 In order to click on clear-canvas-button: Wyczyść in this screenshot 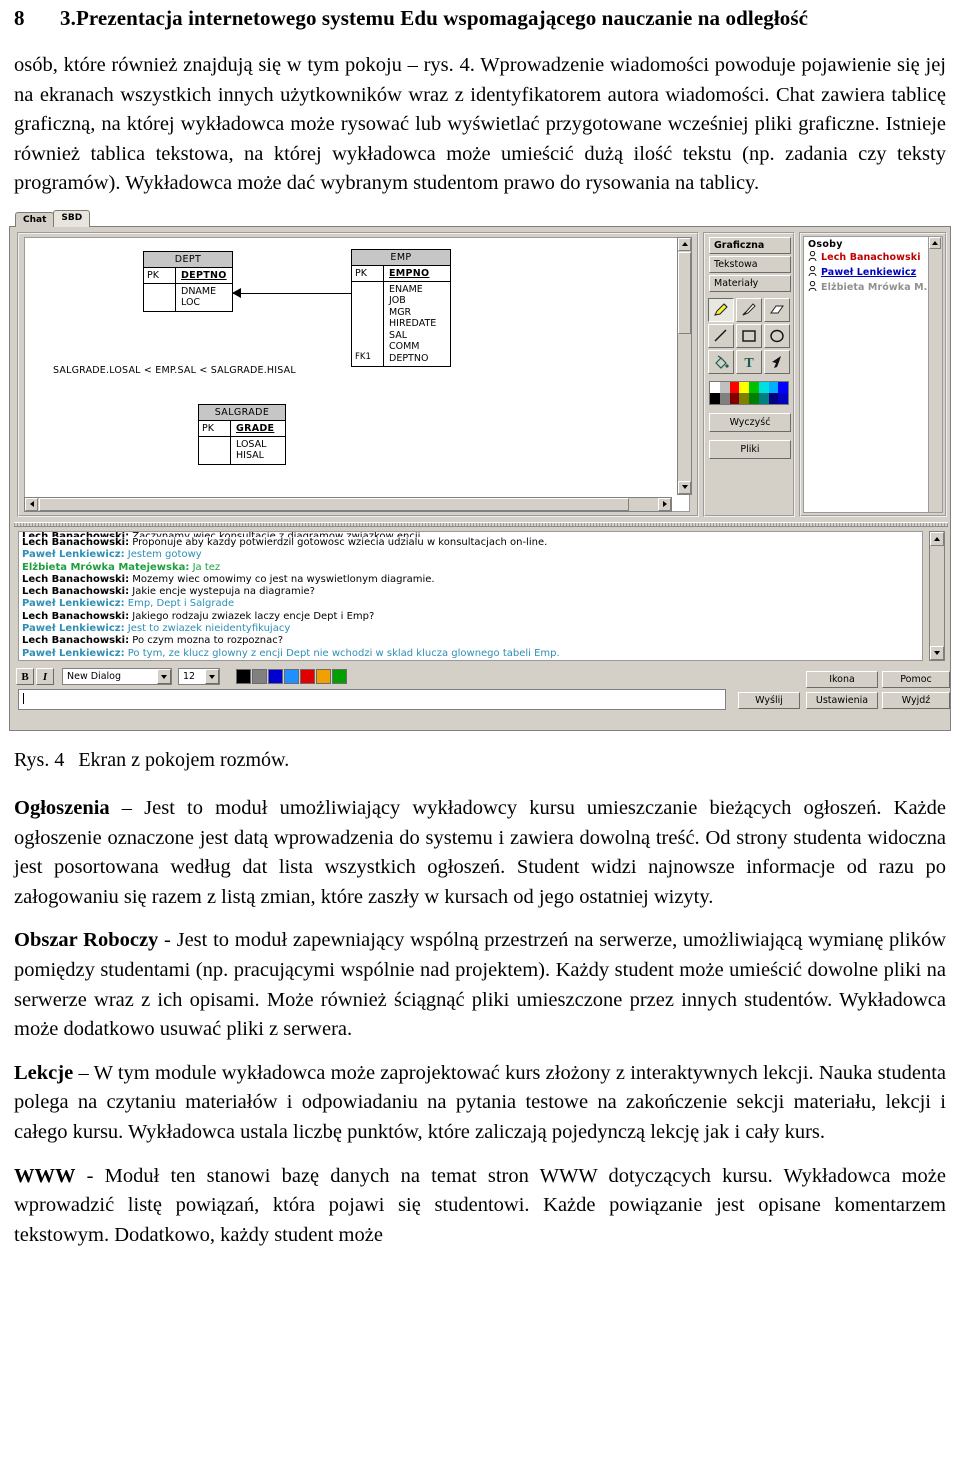, I will do `click(750, 422)`.